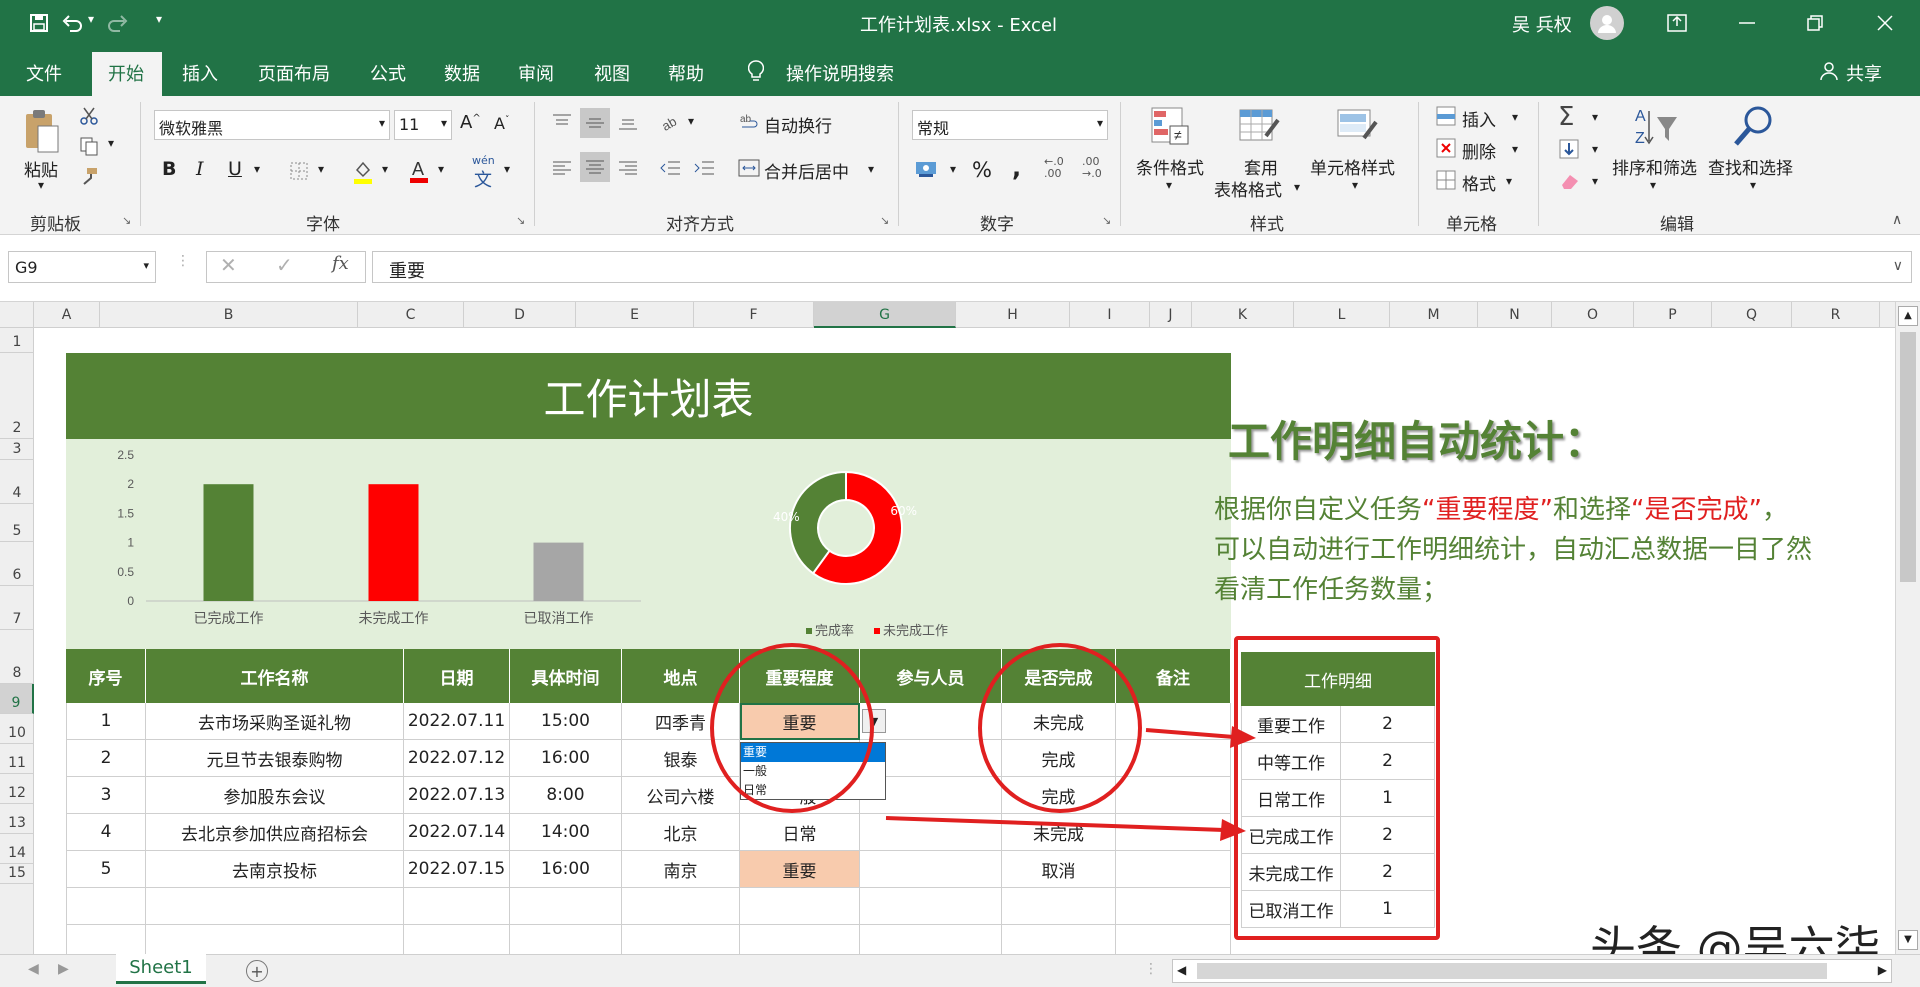  I want to click on column-header-r: R, so click(1836, 315).